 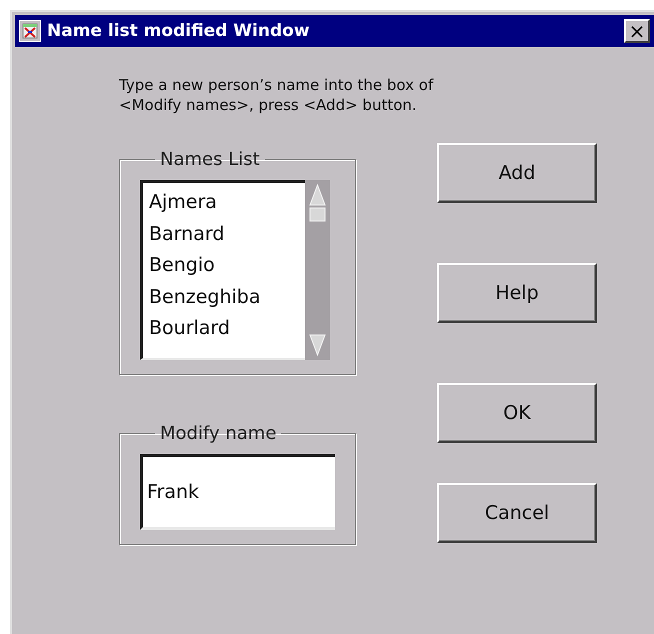 I want to click on scrollbar, so click(x=317, y=270).